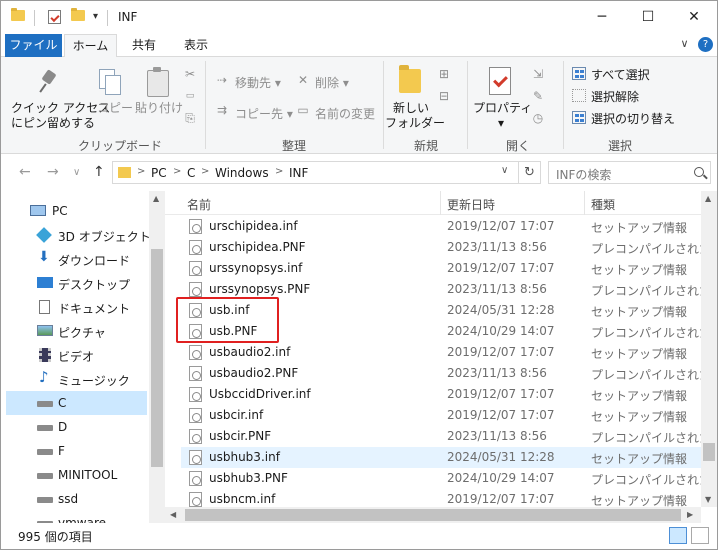 The height and width of the screenshot is (550, 718). Describe the element at coordinates (76, 403) in the screenshot. I see `nav-item-drive-c: C` at that location.